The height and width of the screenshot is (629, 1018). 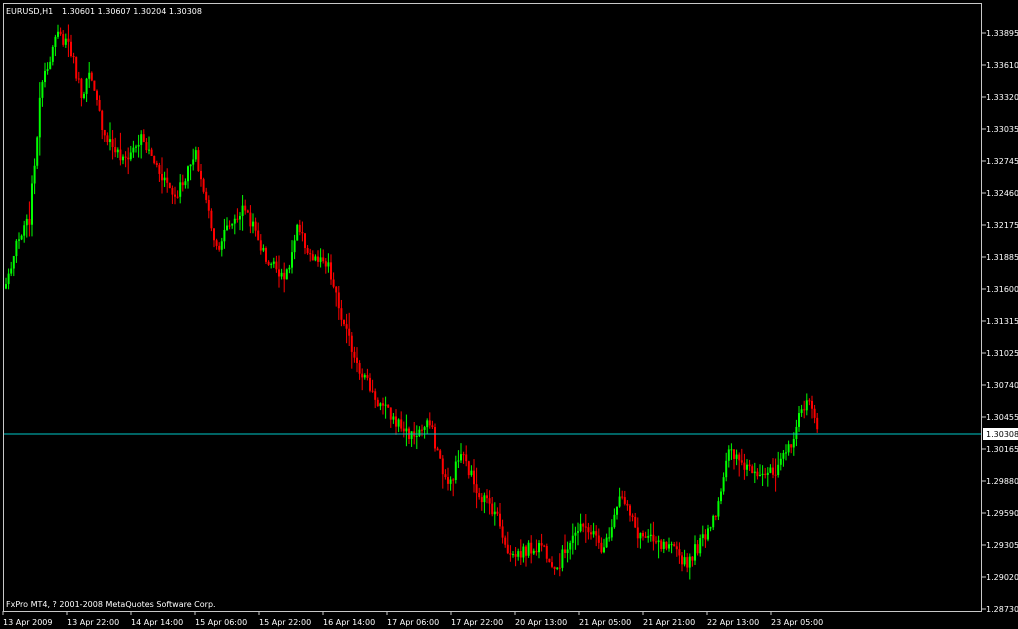 What do you see at coordinates (669, 622) in the screenshot?
I see `time-tick-label: 21 Apr 21:00` at bounding box center [669, 622].